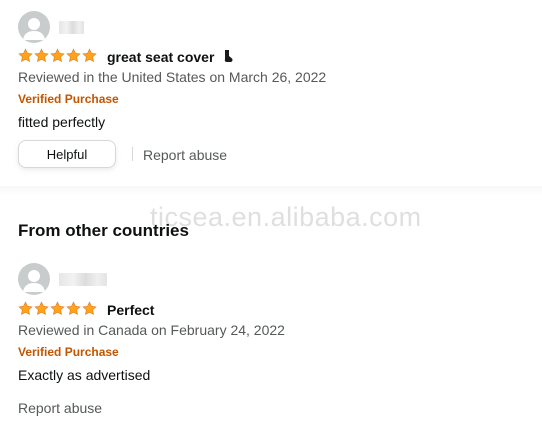 This screenshot has width=542, height=431. Describe the element at coordinates (62, 122) in the screenshot. I see `review-body: fitted perfectly` at that location.